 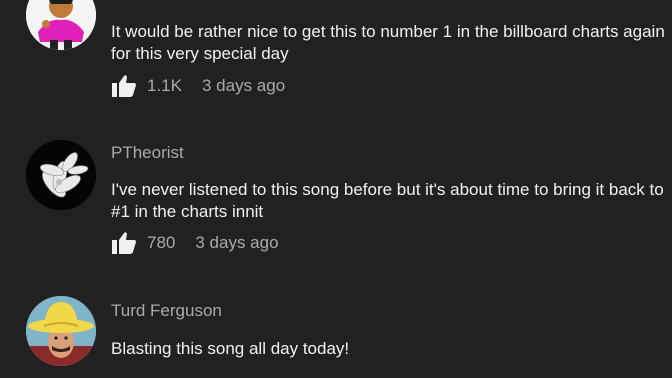 What do you see at coordinates (198, 86) in the screenshot?
I see `comment-actions: 1.1K 3 days ago` at bounding box center [198, 86].